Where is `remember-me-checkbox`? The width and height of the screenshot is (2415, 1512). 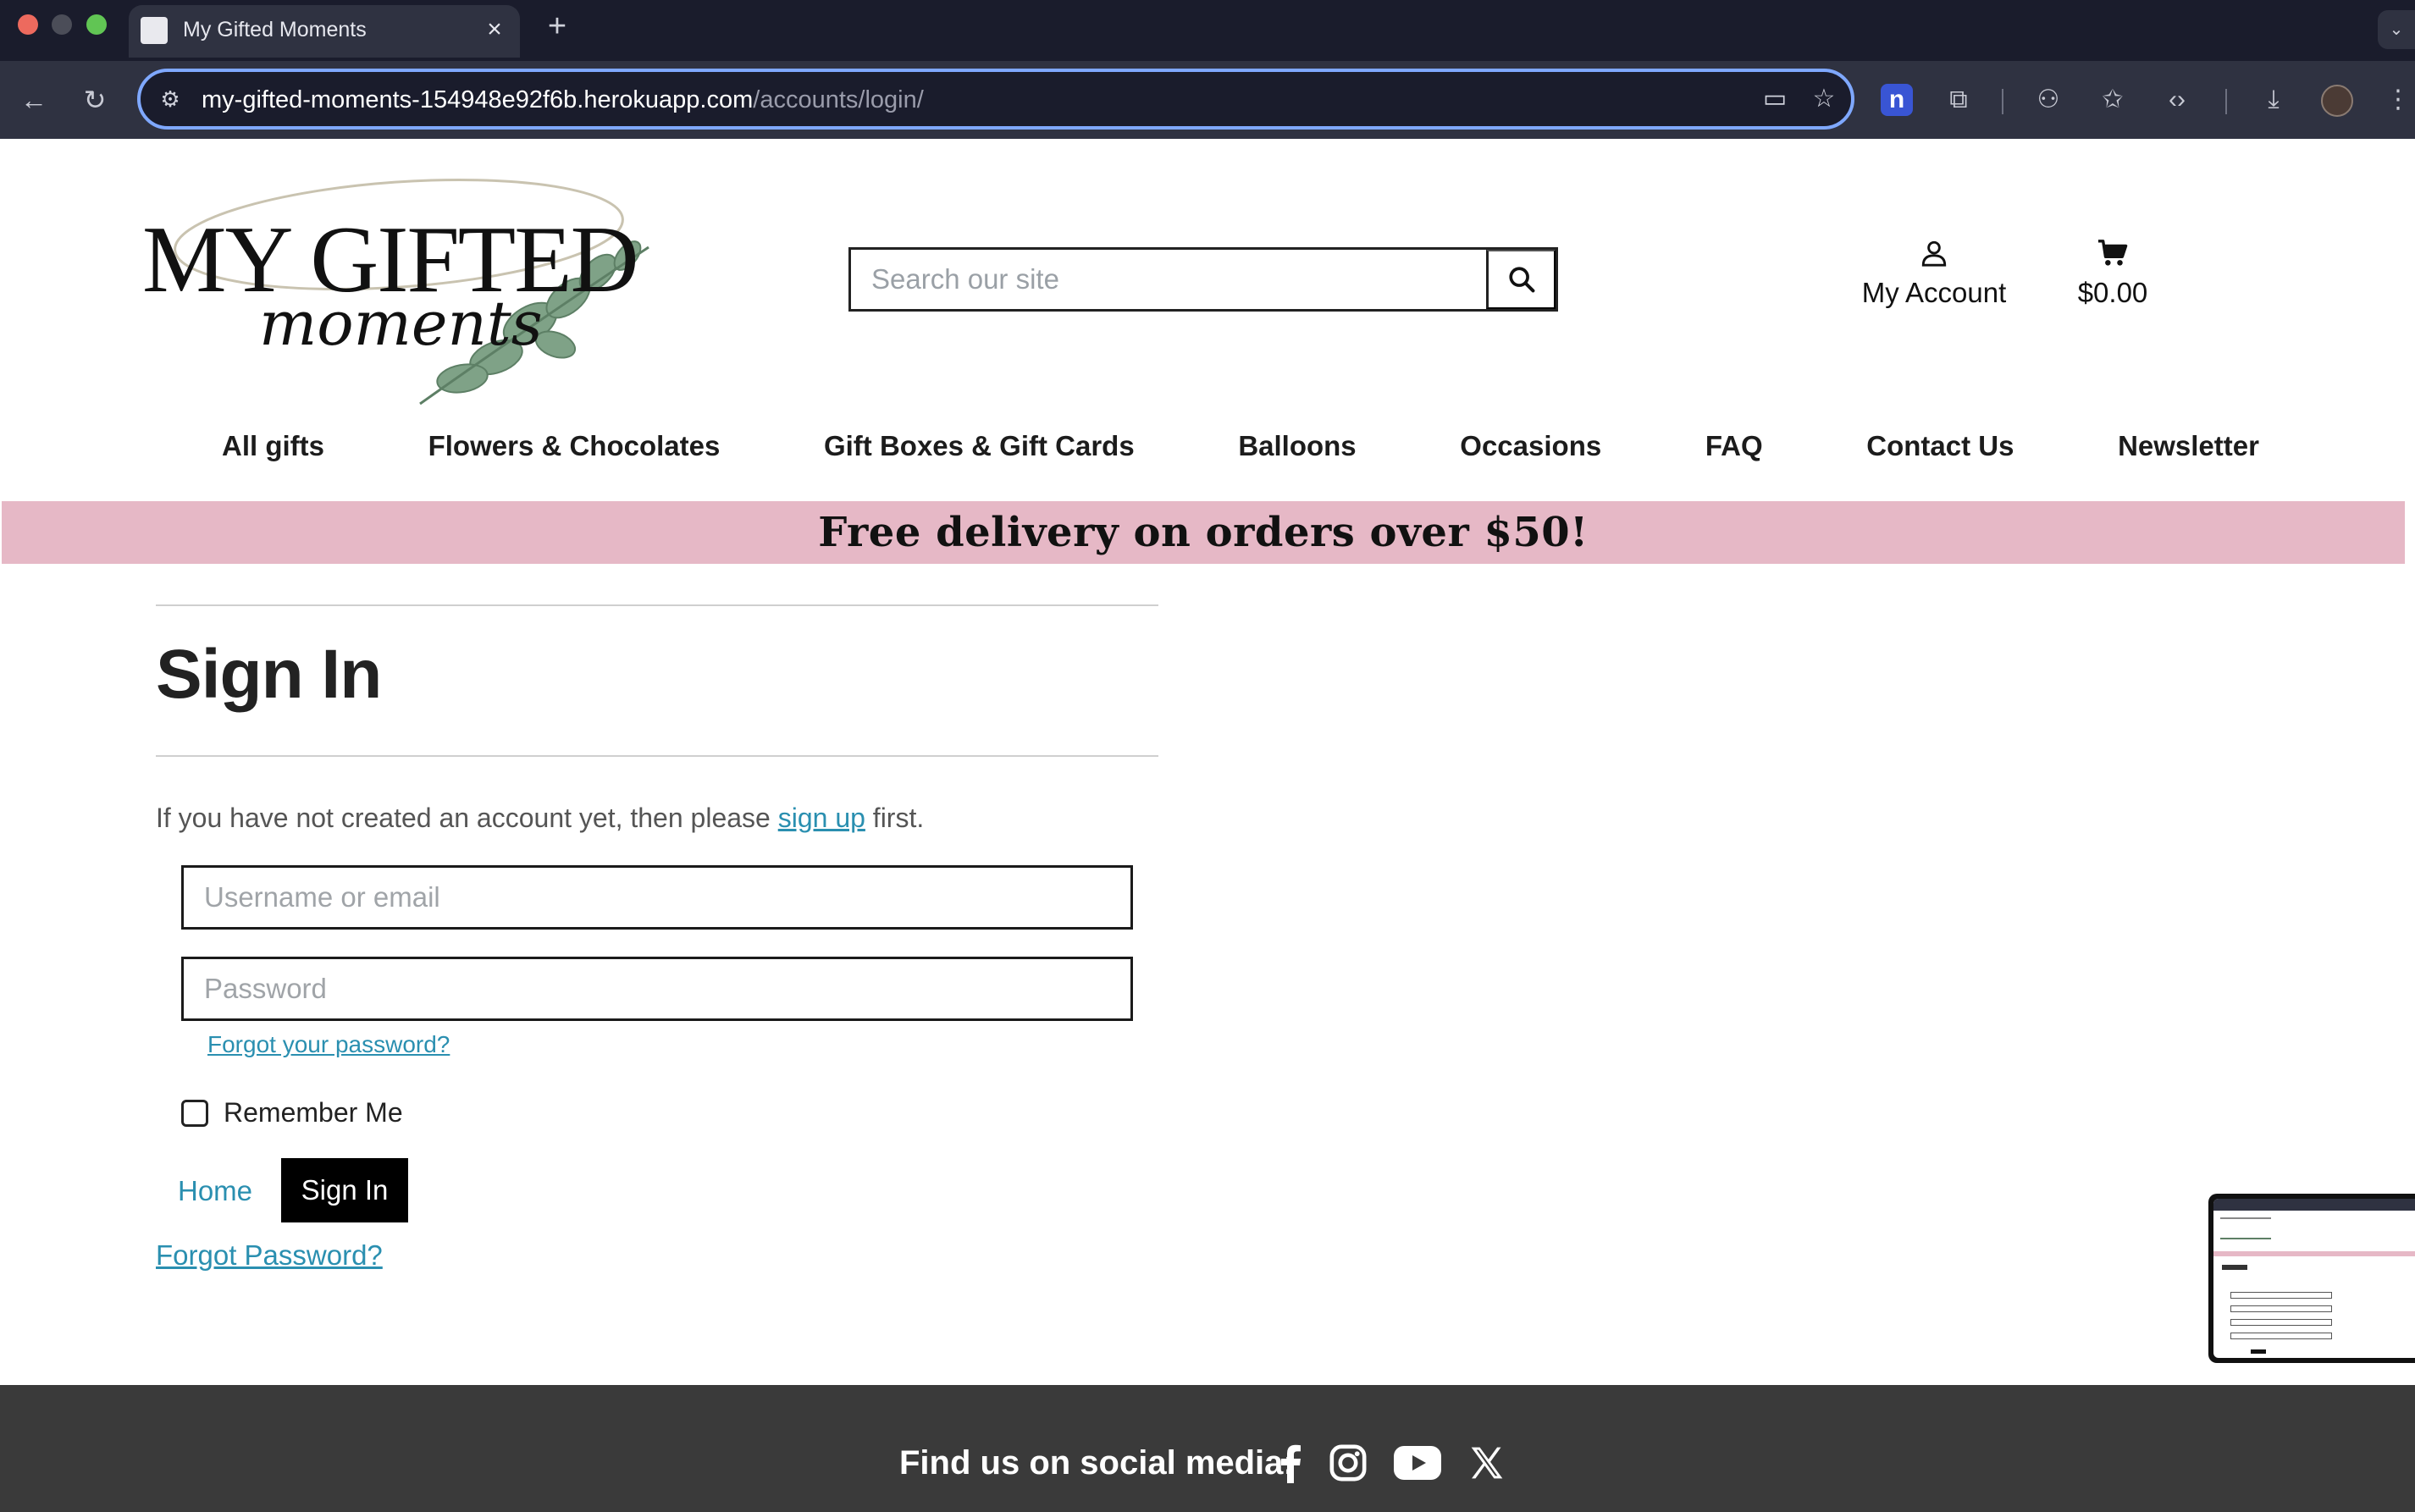
remember-me-checkbox is located at coordinates (194, 1113).